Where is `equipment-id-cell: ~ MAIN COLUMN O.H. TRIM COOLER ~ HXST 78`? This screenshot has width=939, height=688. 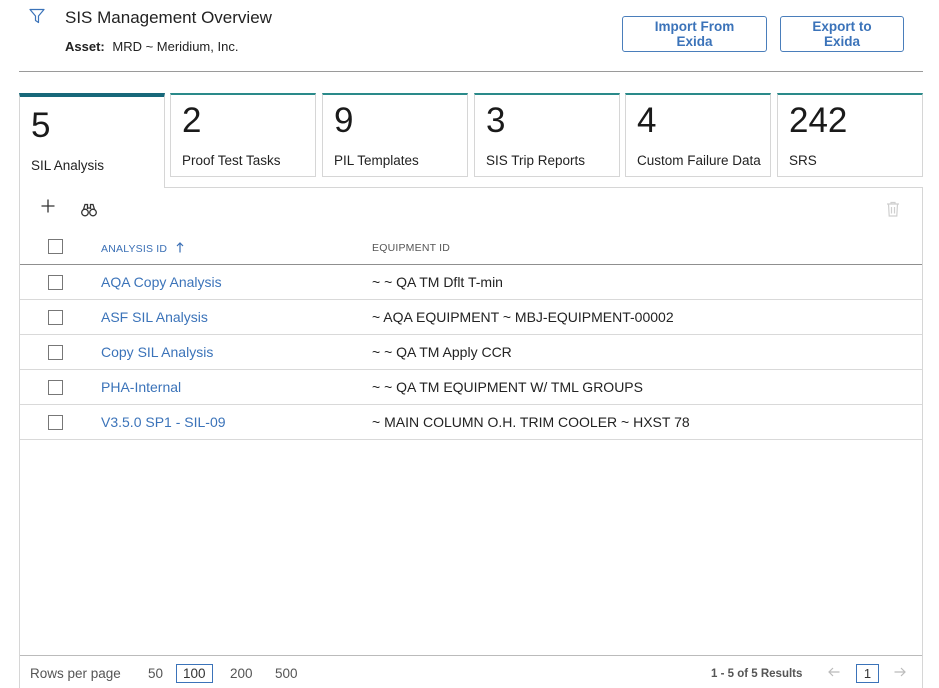
equipment-id-cell: ~ MAIN COLUMN O.H. TRIM COOLER ~ HXST 78 is located at coordinates (531, 422).